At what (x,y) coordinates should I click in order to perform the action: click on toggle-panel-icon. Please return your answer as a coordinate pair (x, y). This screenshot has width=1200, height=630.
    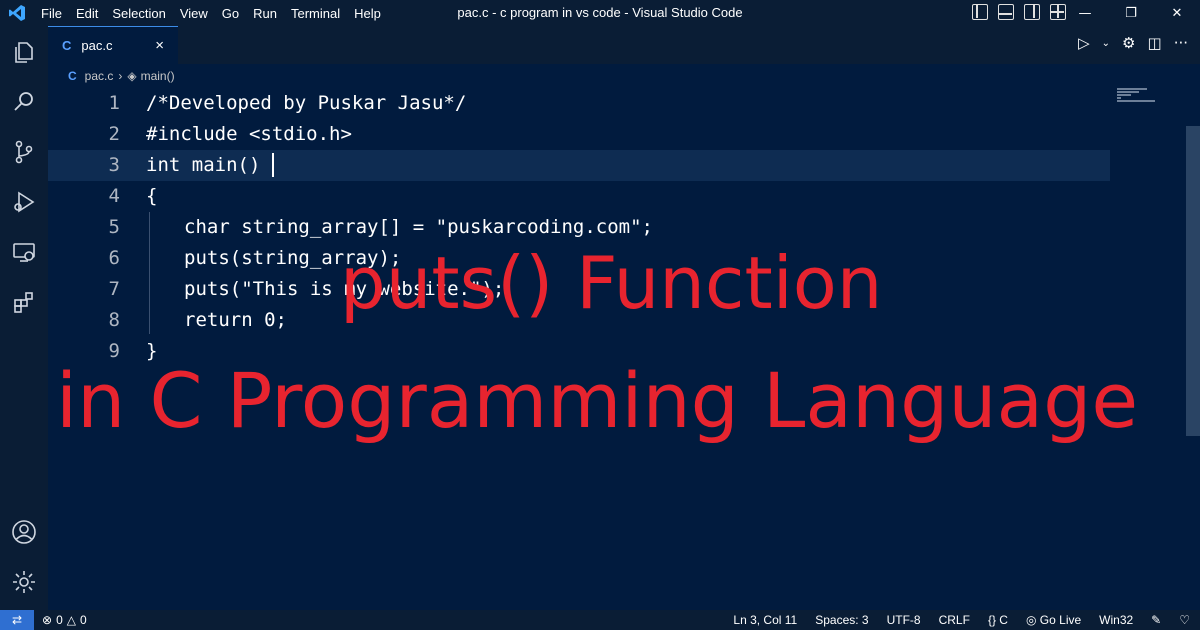
    Looking at the image, I should click on (1006, 12).